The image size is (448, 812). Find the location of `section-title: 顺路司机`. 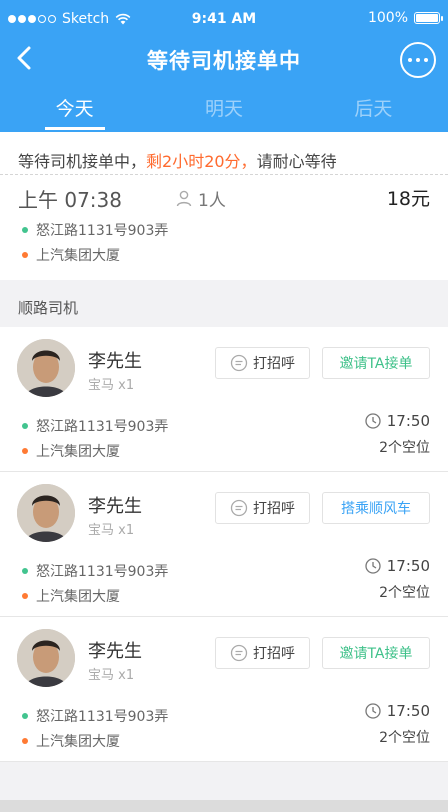

section-title: 顺路司机 is located at coordinates (48, 308).